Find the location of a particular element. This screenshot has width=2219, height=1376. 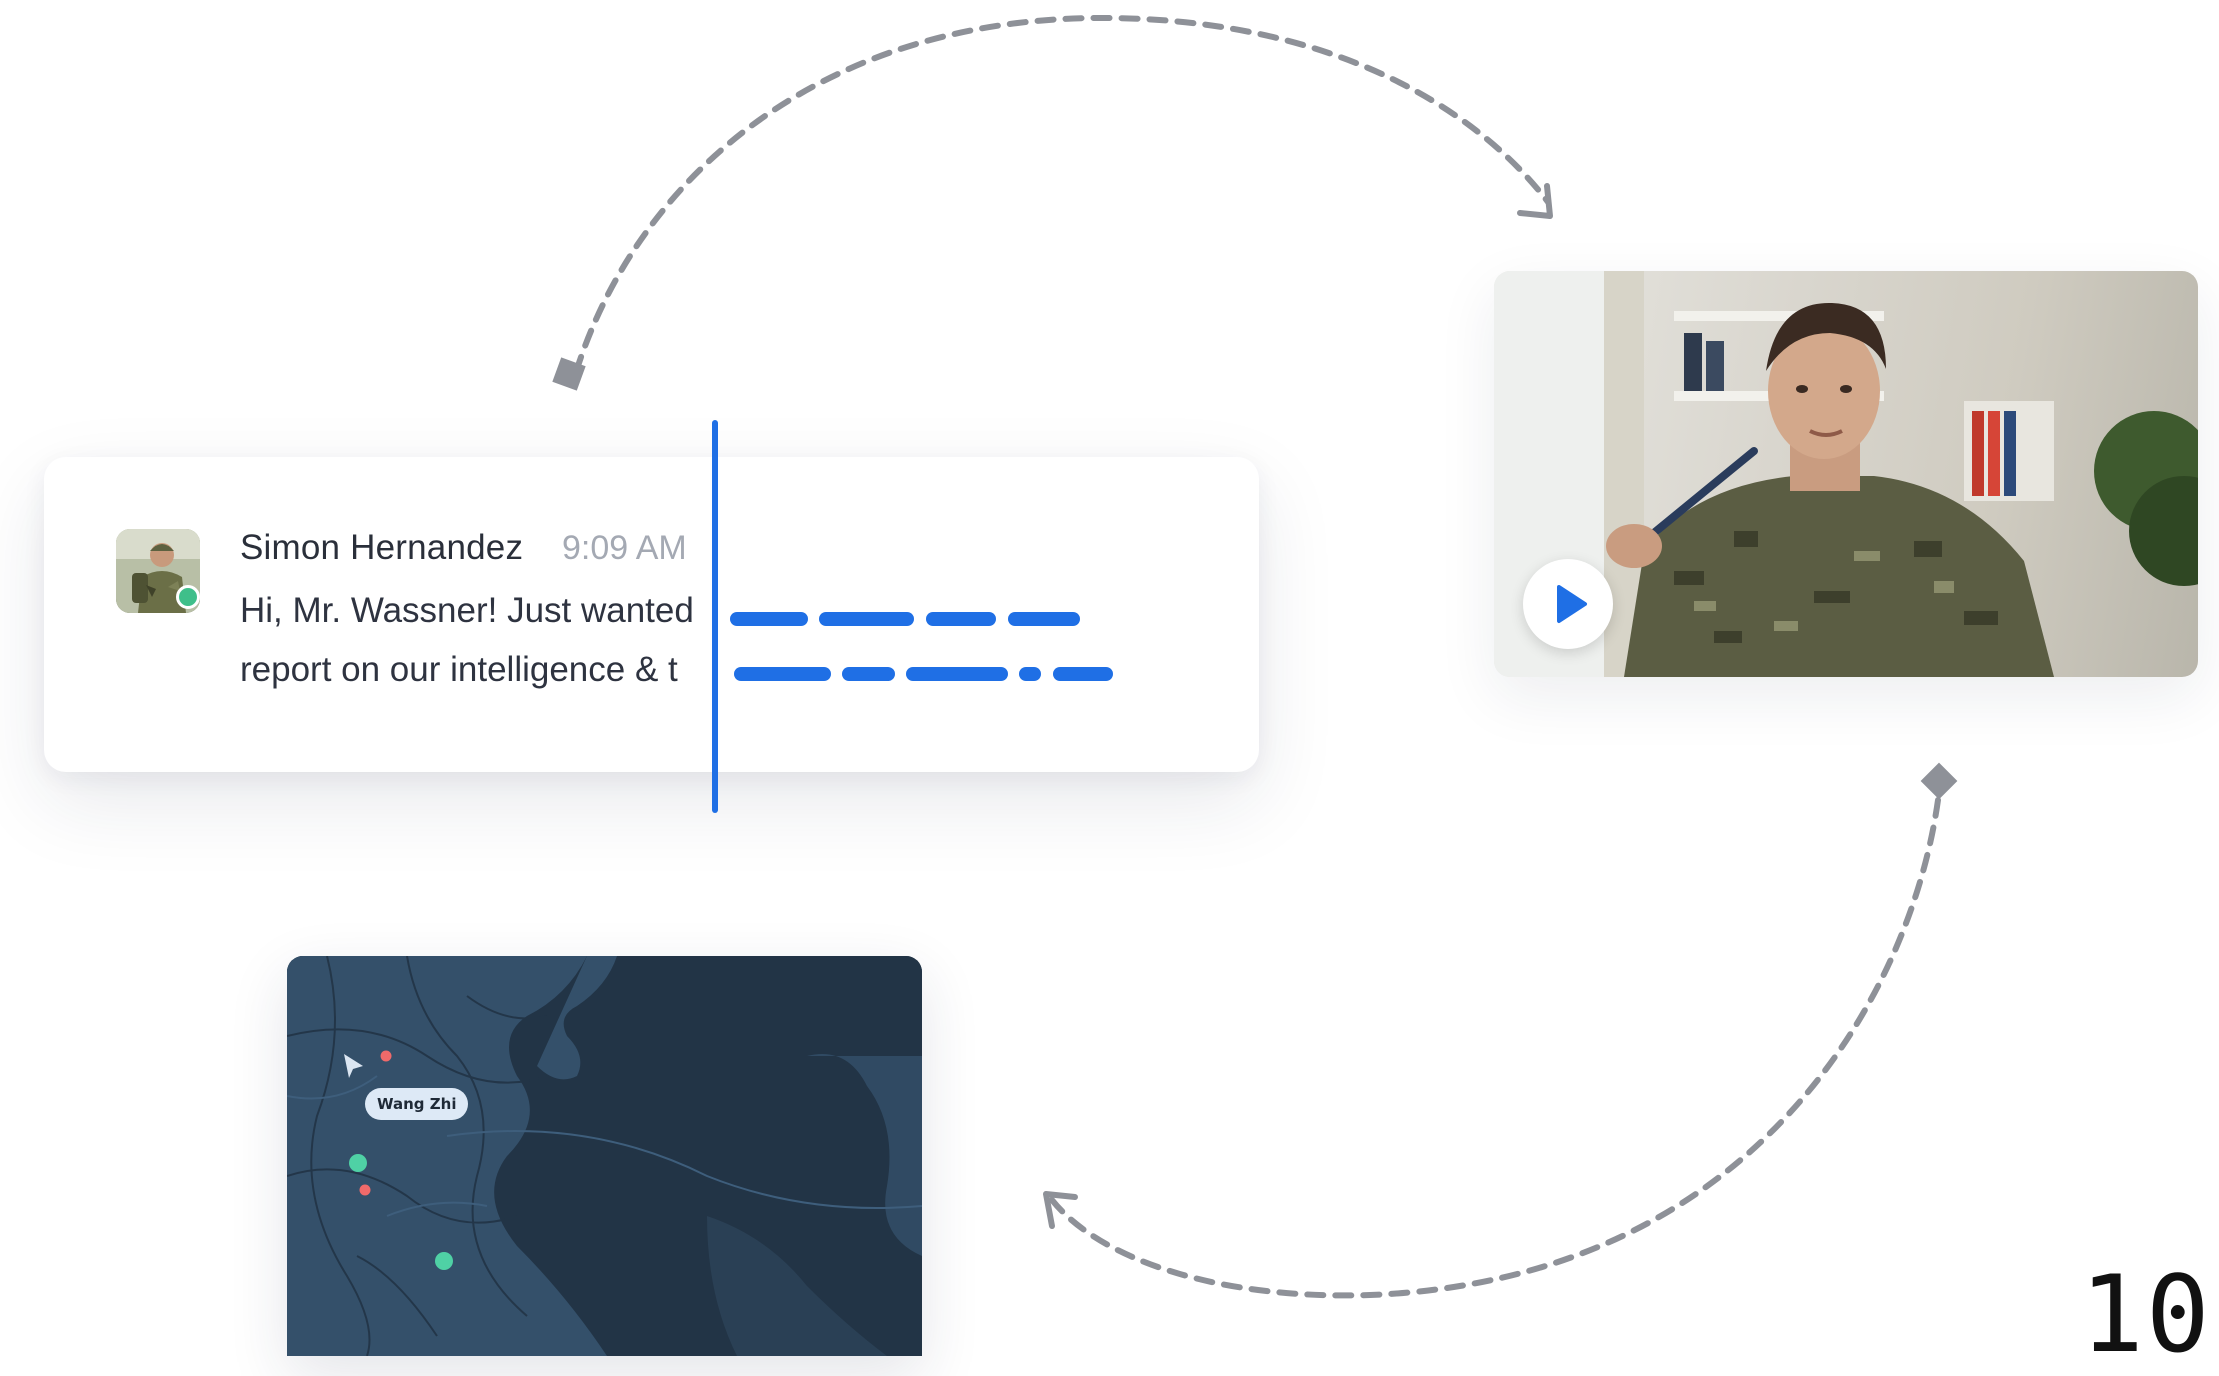

page-number: 10 is located at coordinates (2146, 1314).